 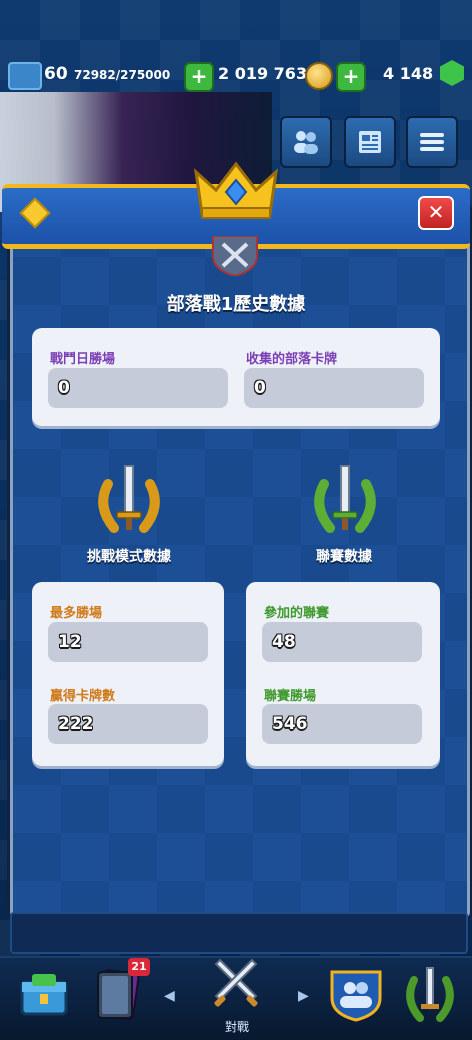 I want to click on nav-right-arrow-icon: ▶, so click(x=303, y=996).